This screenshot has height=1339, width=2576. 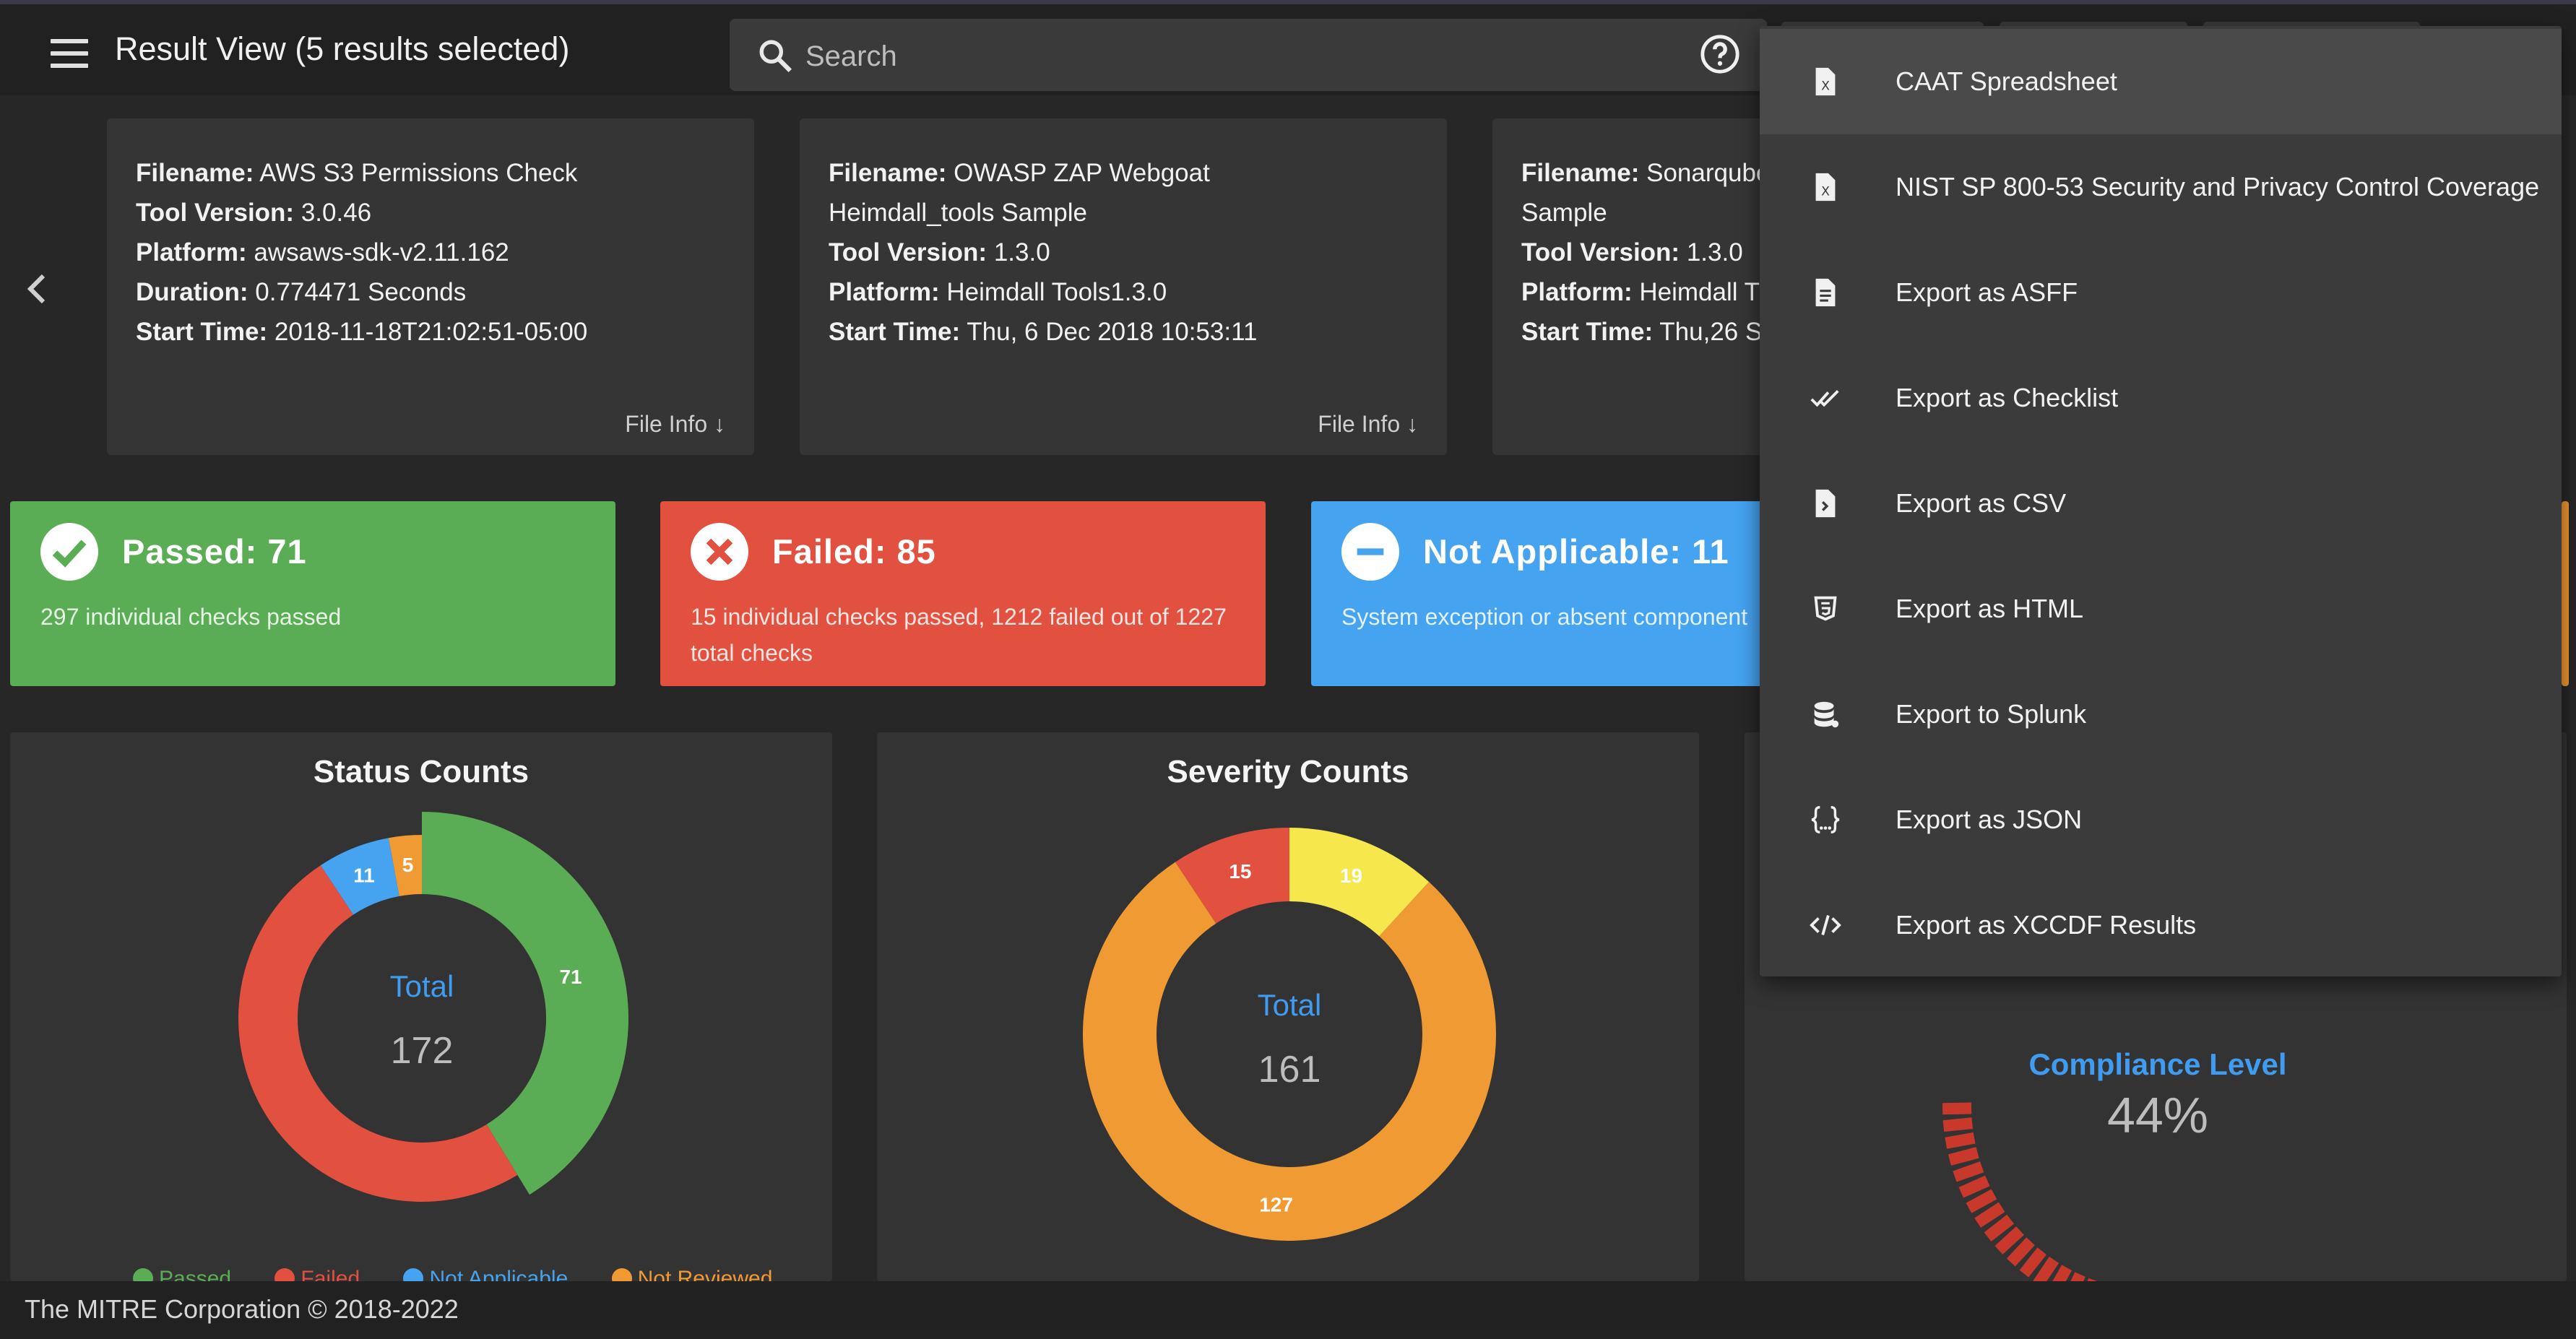 I want to click on legend-failed: Failed, so click(x=327, y=1274).